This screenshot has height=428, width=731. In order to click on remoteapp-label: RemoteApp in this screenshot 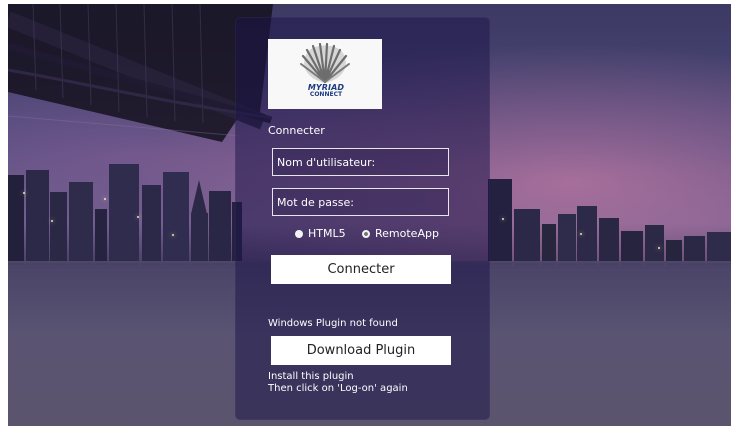, I will do `click(407, 233)`.